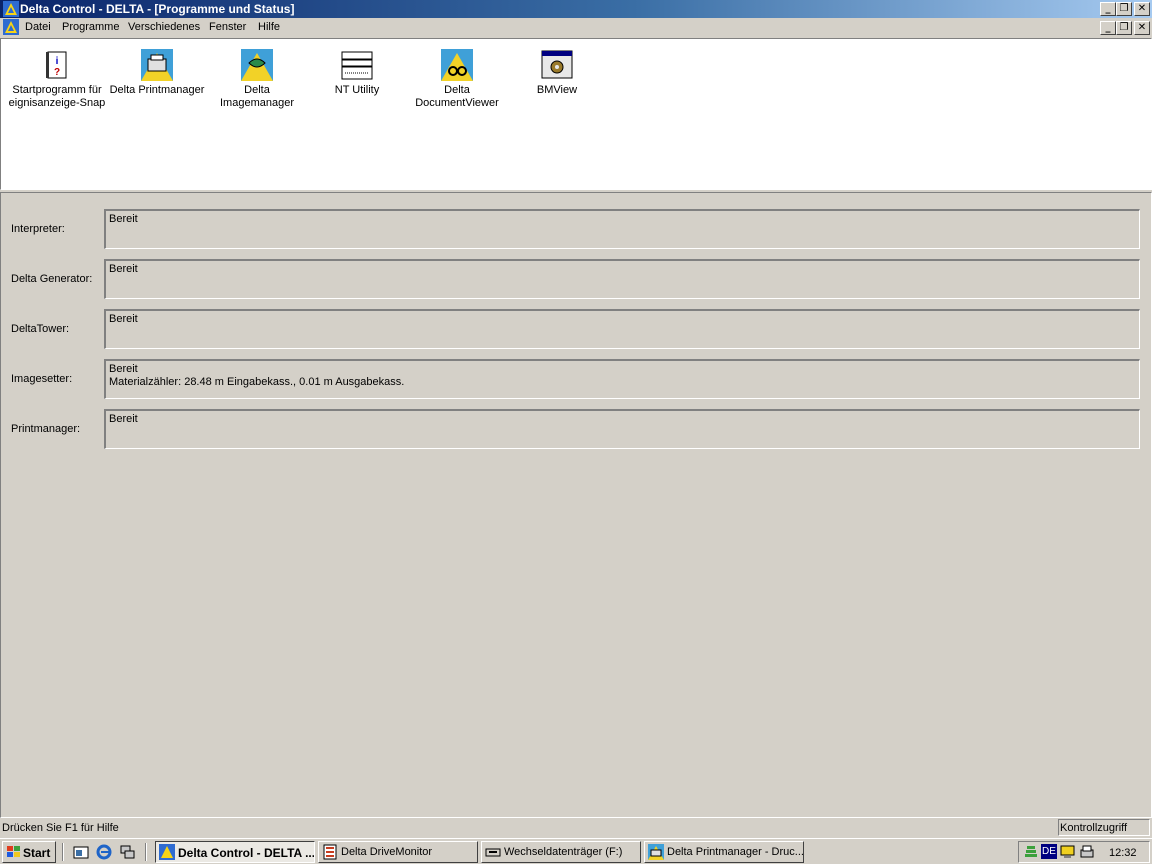 The image size is (1152, 864). What do you see at coordinates (457, 65) in the screenshot?
I see `documentviewer-icon` at bounding box center [457, 65].